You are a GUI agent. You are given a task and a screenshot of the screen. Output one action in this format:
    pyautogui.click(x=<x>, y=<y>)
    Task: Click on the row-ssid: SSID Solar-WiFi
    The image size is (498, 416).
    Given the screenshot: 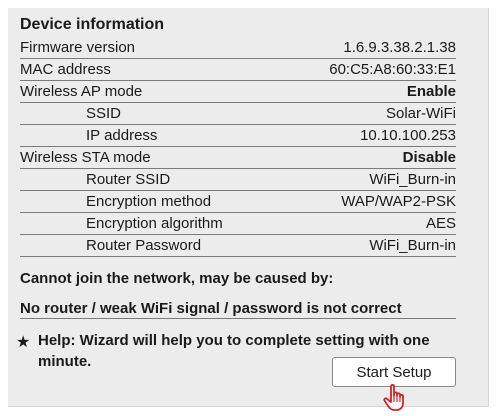 What is the action you would take?
    pyautogui.click(x=238, y=114)
    